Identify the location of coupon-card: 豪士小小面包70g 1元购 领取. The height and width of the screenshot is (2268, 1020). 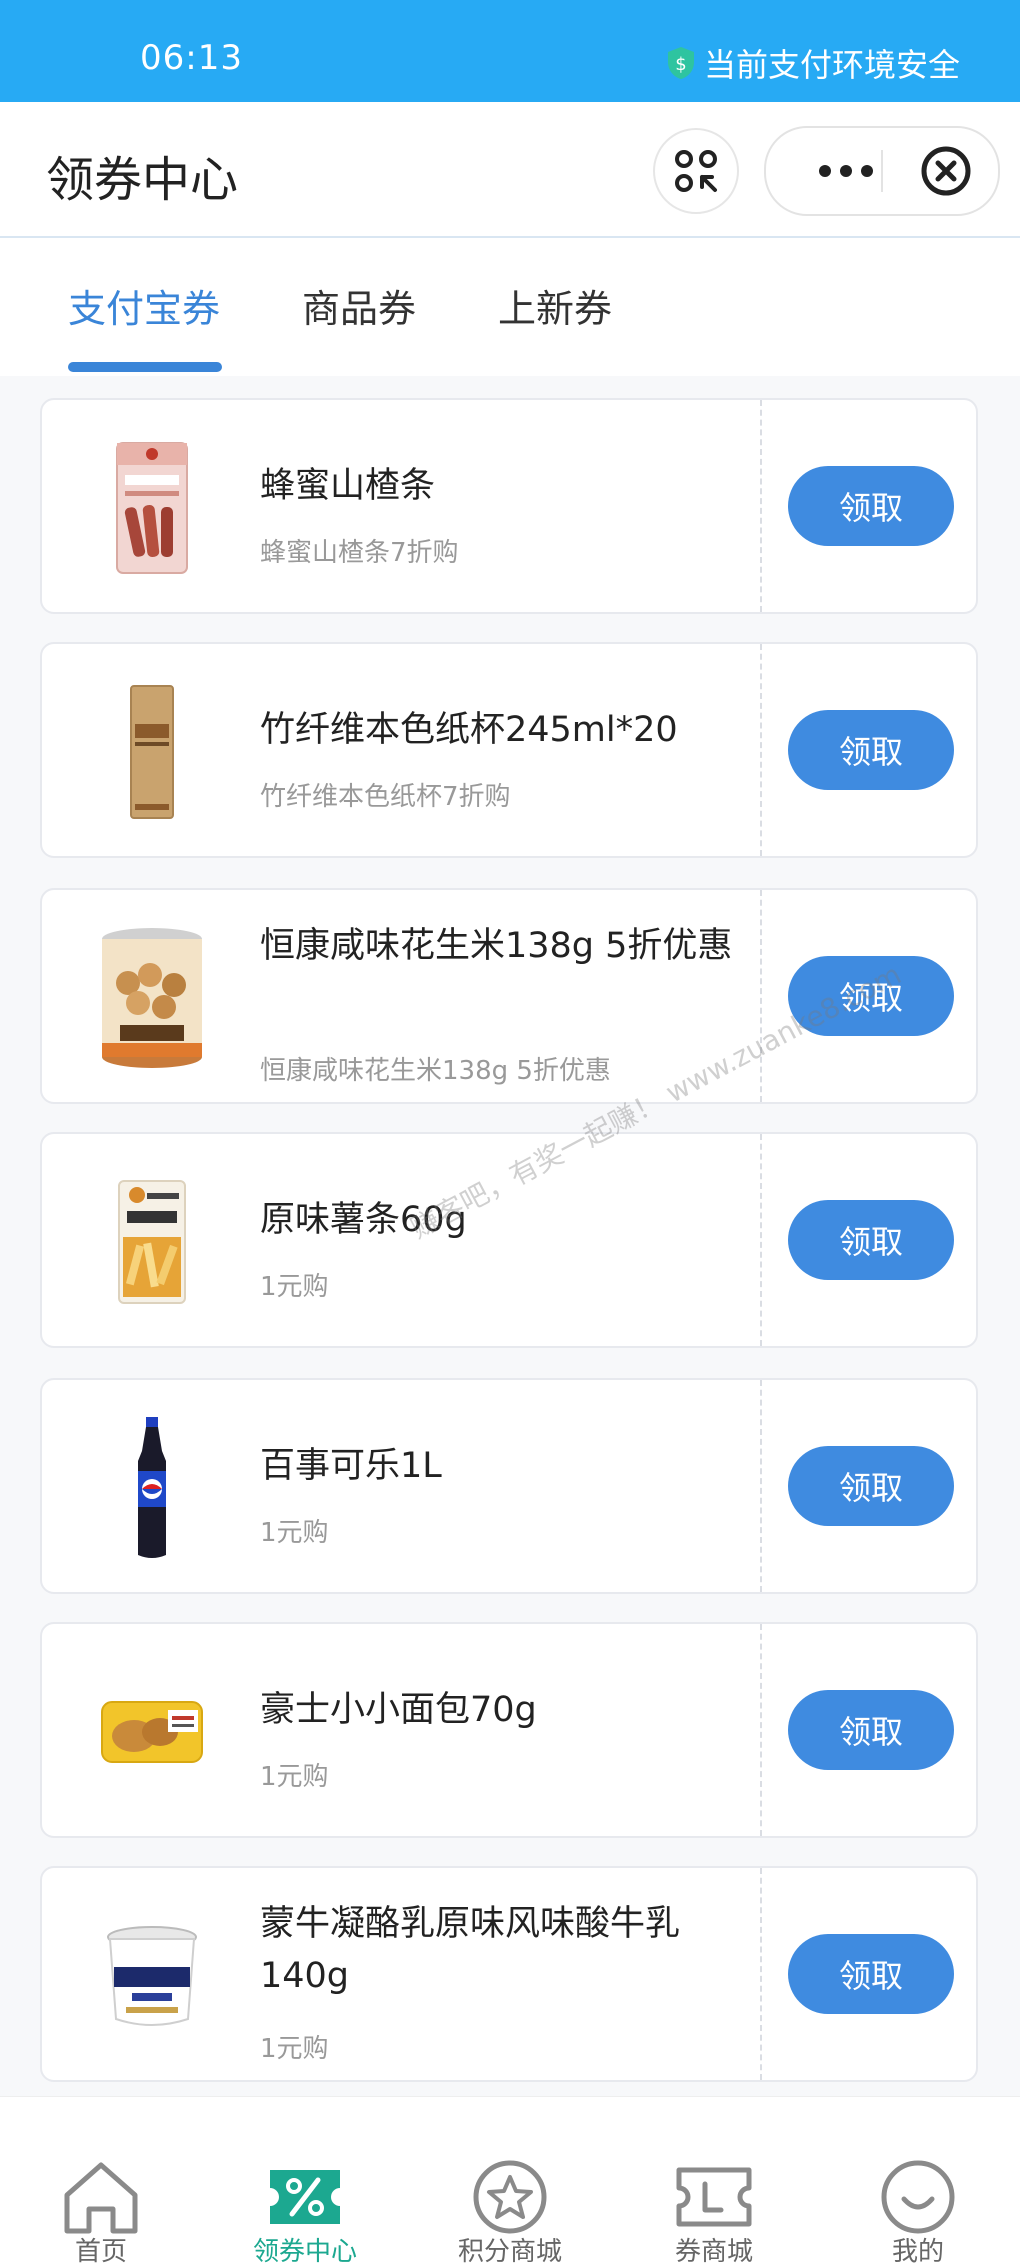
(509, 1730).